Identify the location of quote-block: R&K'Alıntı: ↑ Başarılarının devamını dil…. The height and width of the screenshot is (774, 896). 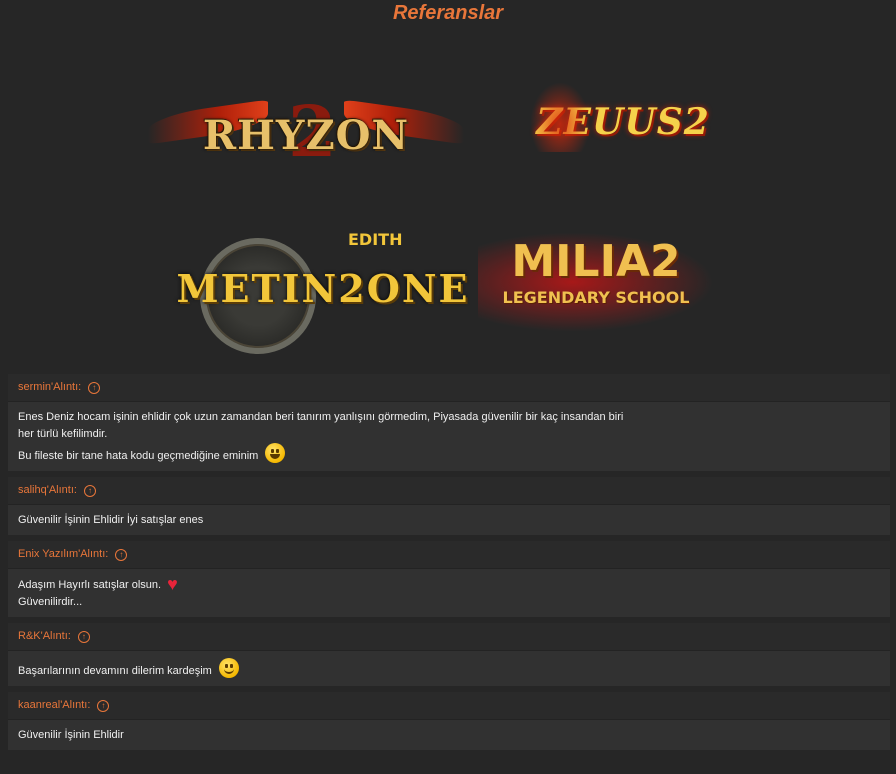
(449, 654).